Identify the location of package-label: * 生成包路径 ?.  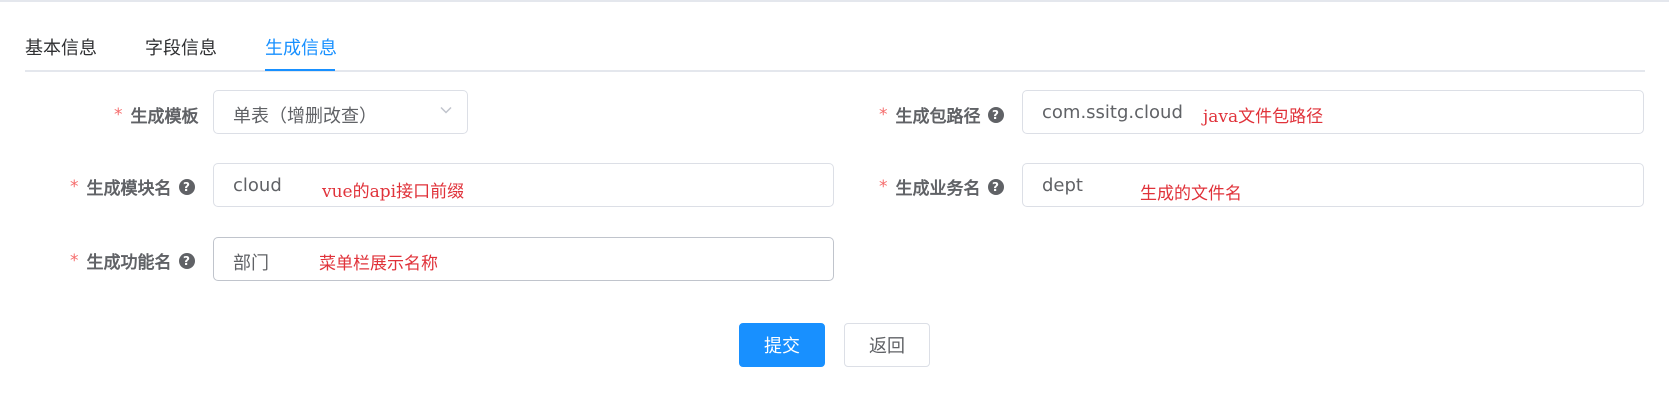
(941, 114).